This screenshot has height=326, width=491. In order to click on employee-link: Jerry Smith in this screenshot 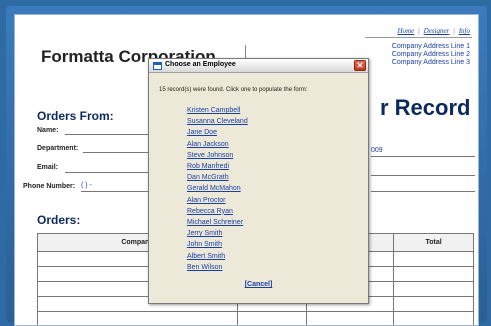, I will do `click(217, 233)`.